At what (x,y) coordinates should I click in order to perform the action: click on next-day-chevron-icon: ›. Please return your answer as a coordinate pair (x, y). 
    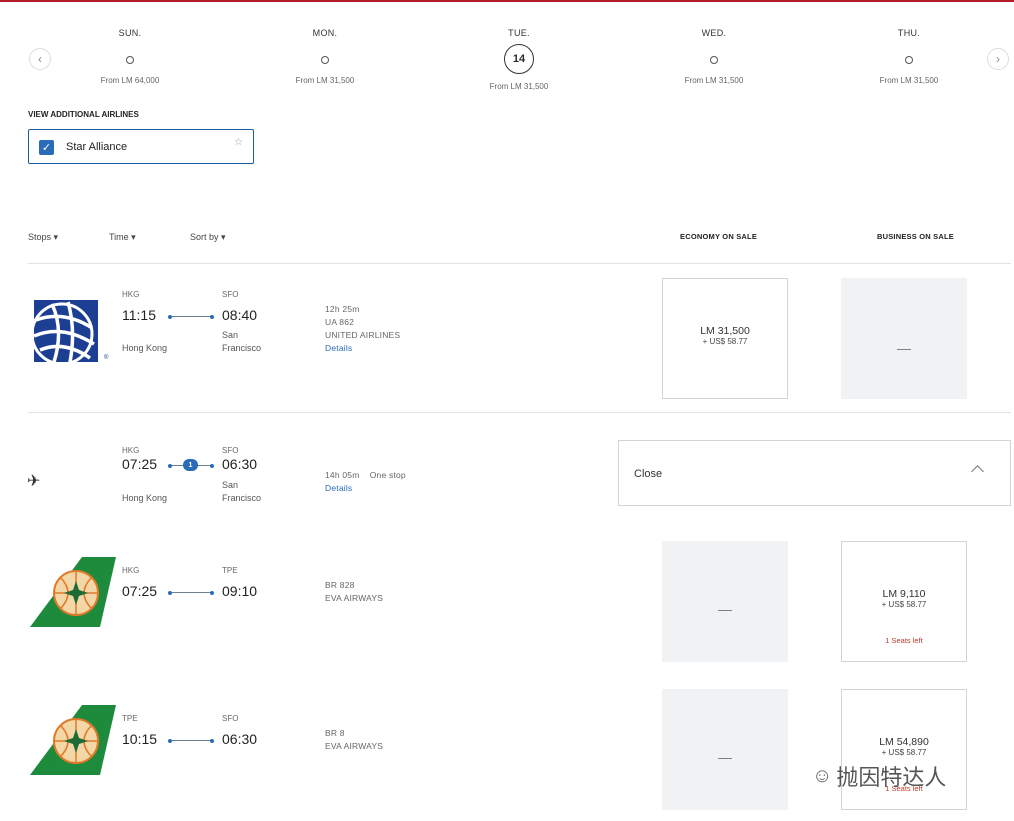
    Looking at the image, I should click on (998, 59).